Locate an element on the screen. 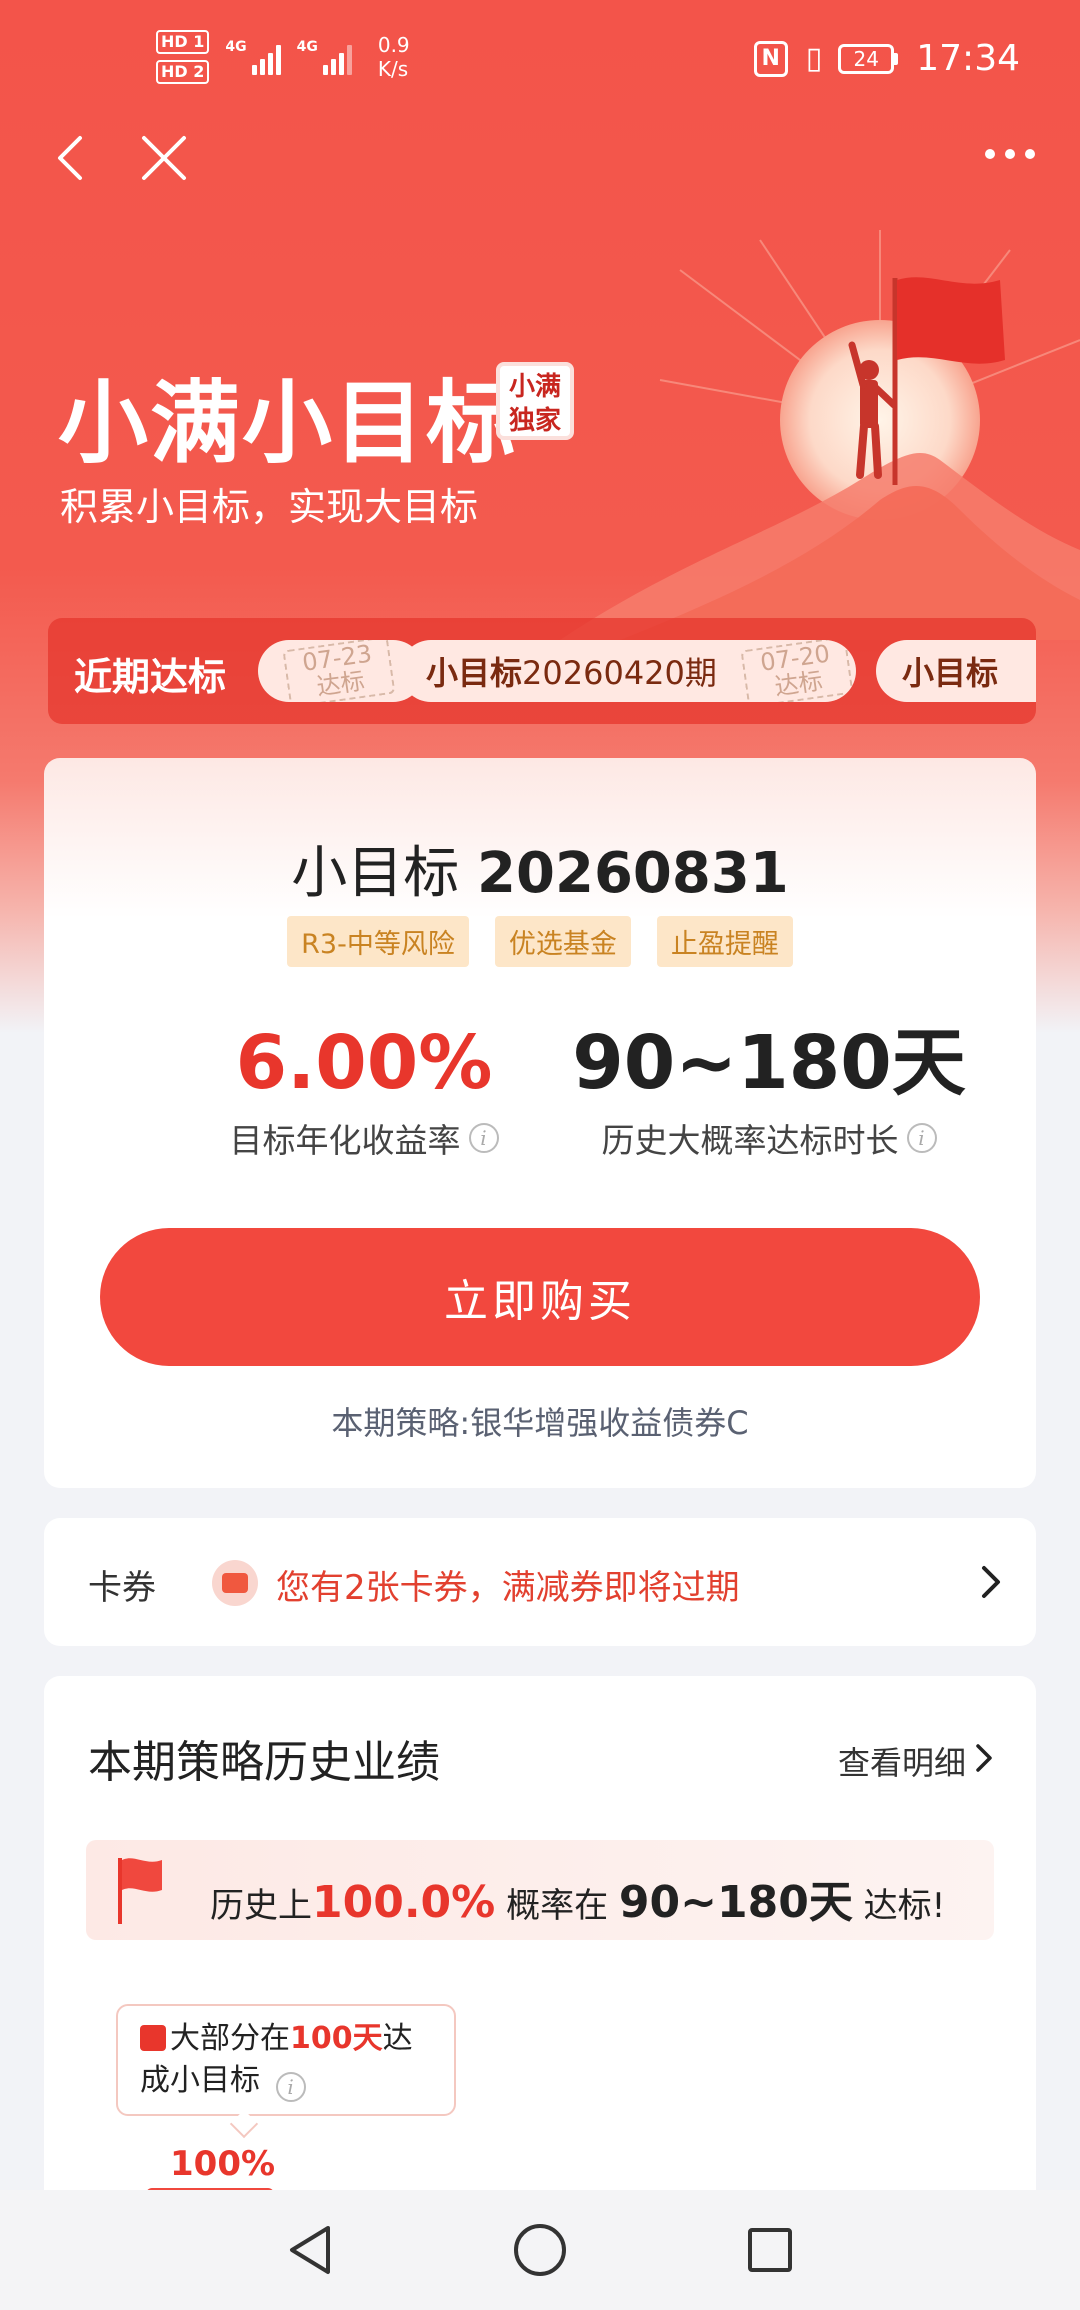 This screenshot has width=1080, height=2310. product-tags: R3-中等风险 优选基金 止盈提醒 is located at coordinates (540, 941).